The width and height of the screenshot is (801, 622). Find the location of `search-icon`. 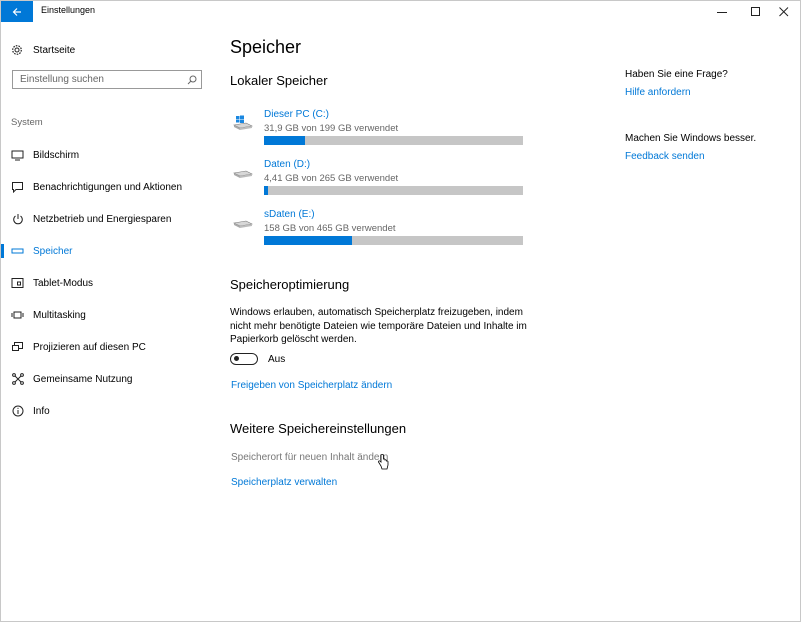

search-icon is located at coordinates (192, 80).